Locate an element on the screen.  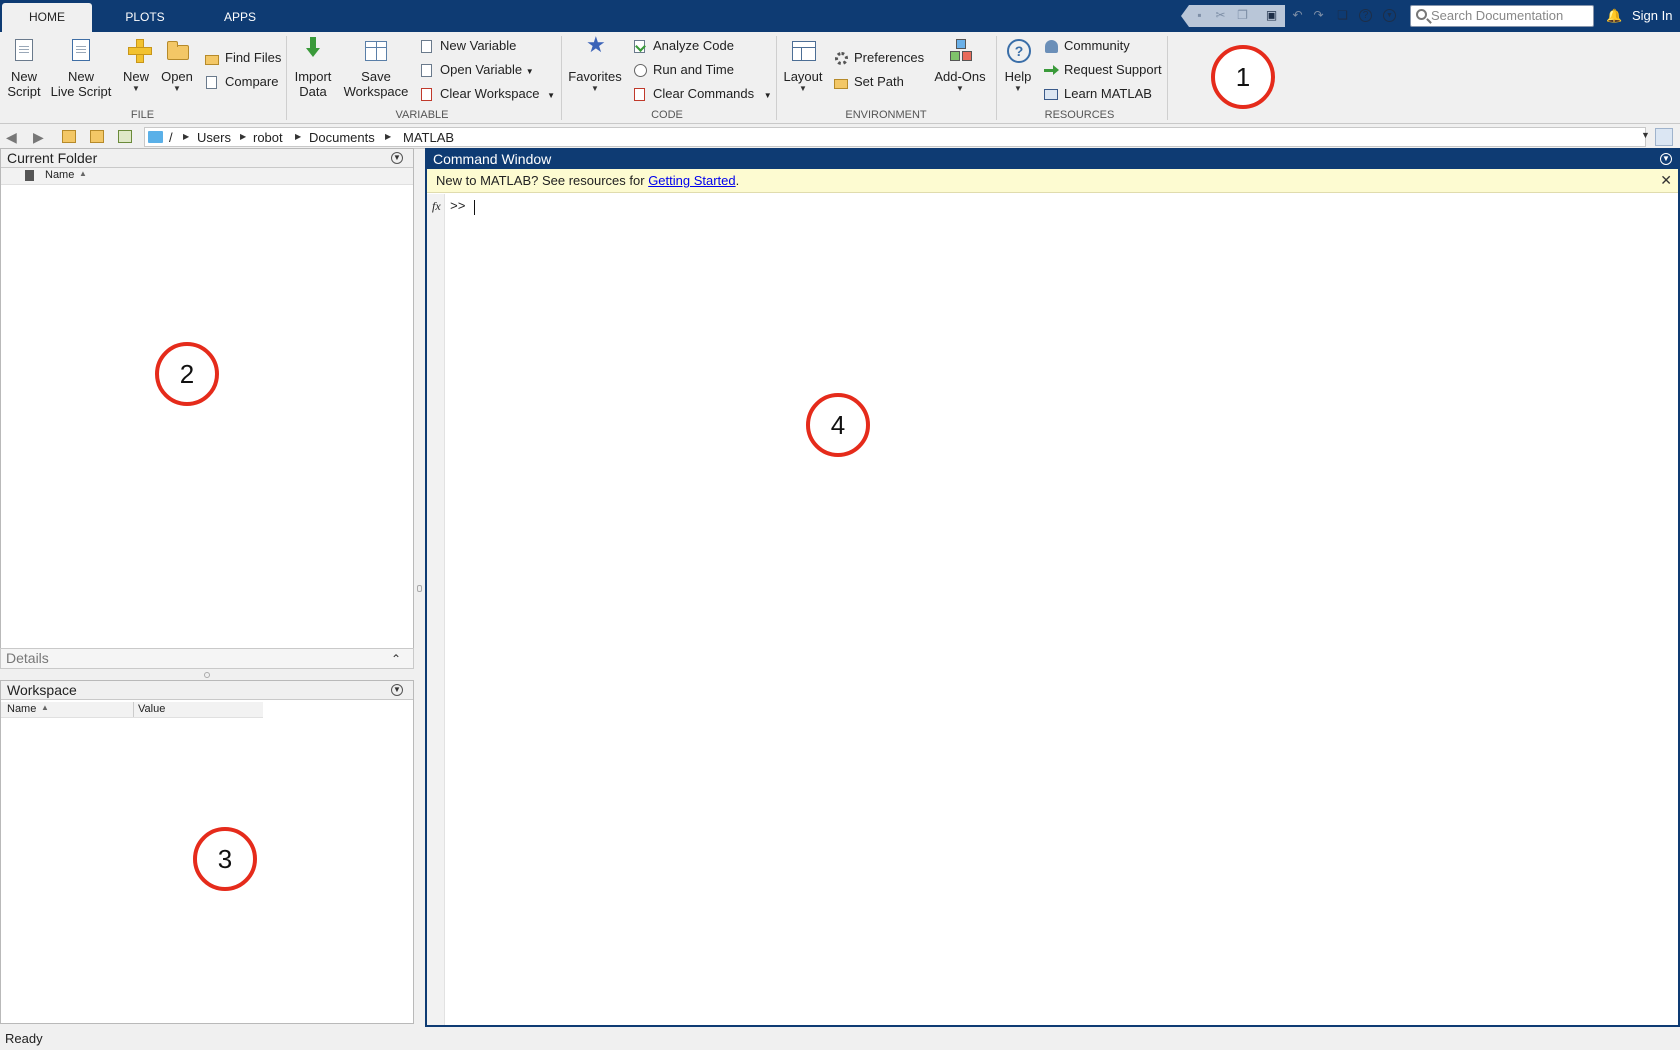
search-placeholder: Search Documentation is located at coordinates (1497, 15).